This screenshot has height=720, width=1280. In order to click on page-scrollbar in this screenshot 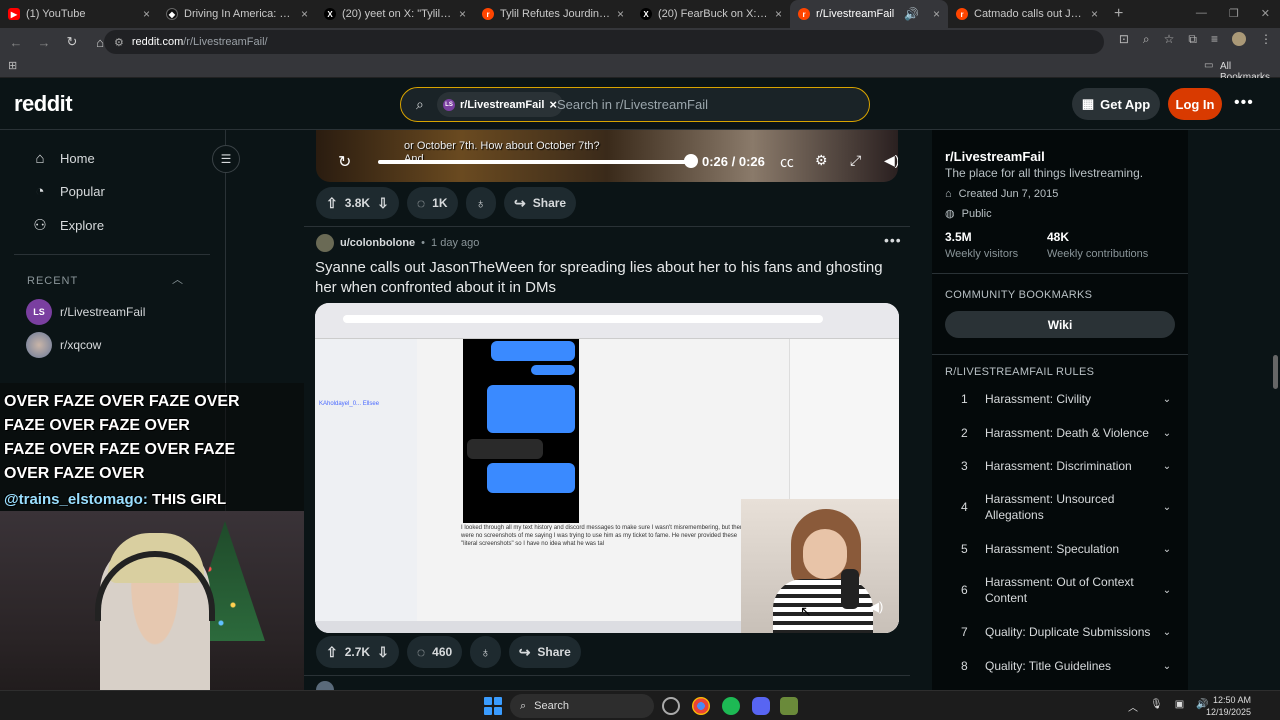, I will do `click(1275, 410)`.